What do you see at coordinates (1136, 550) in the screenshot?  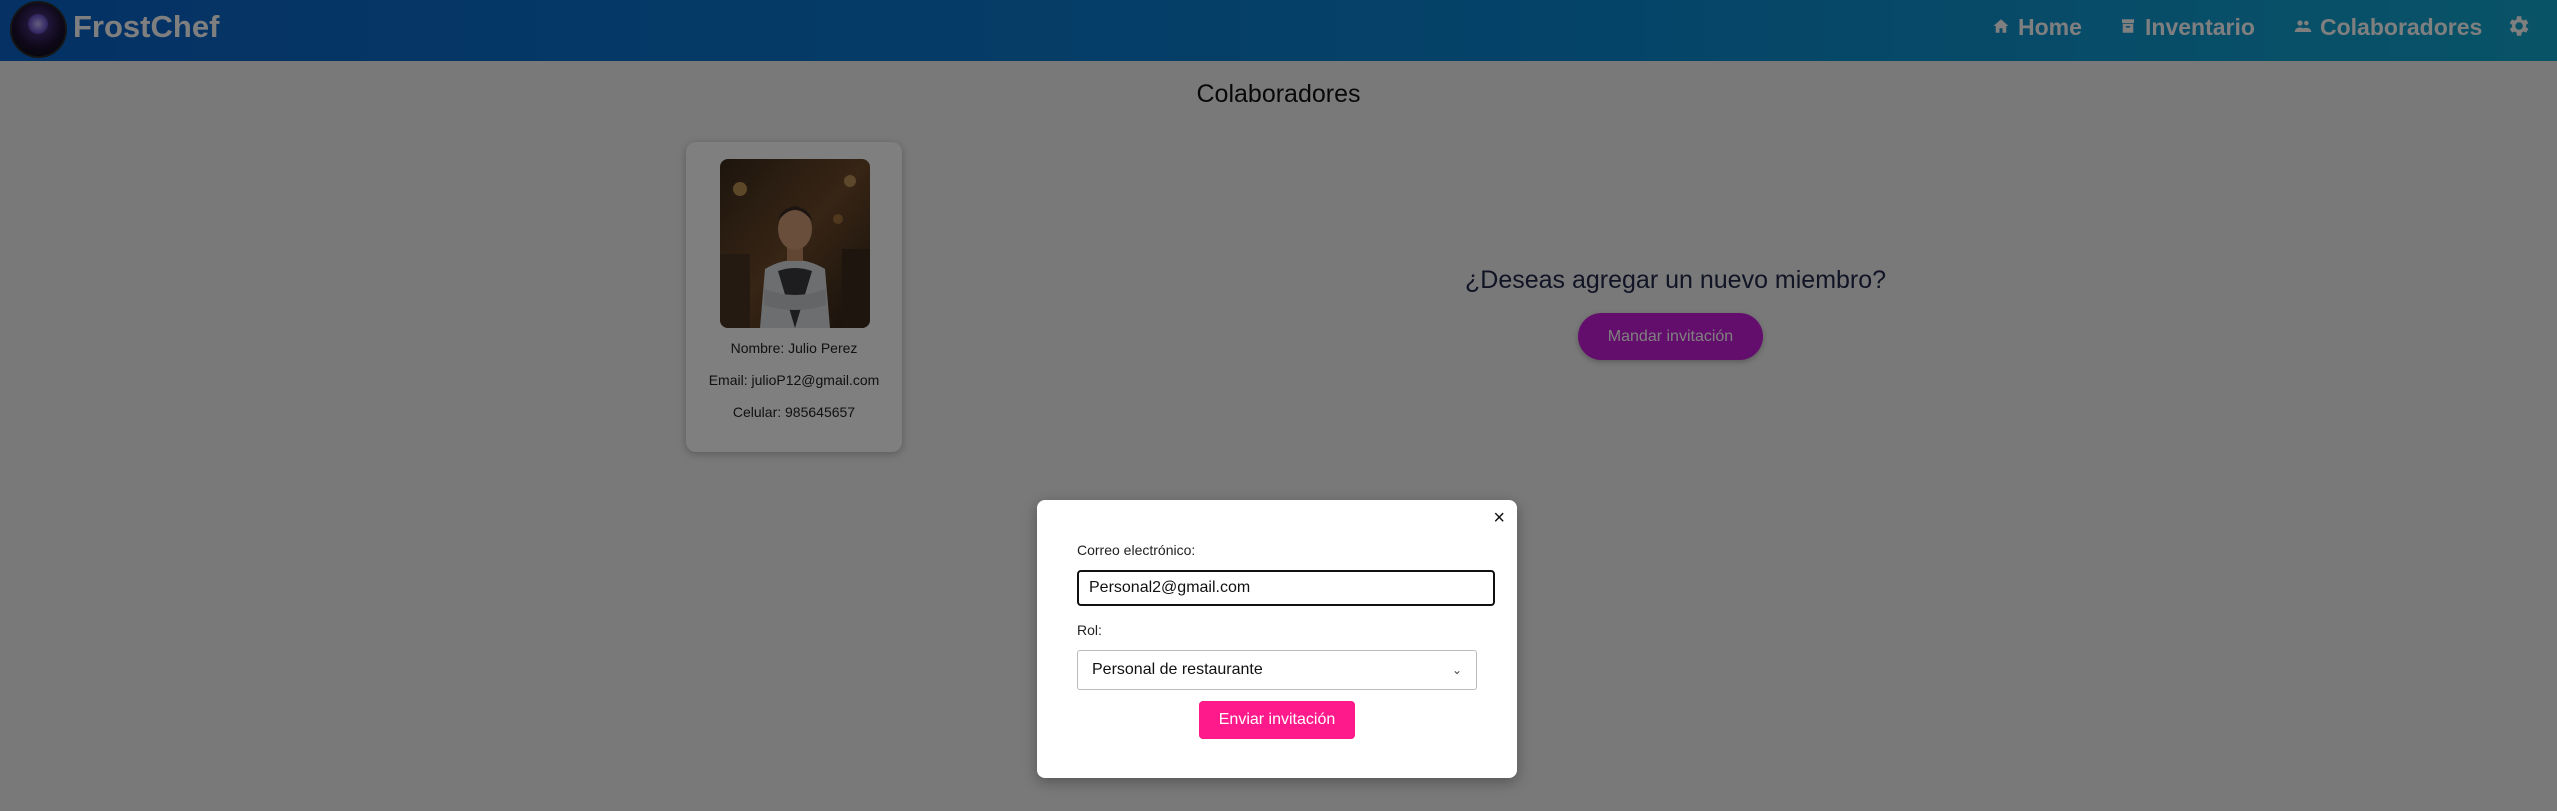 I see `email-label: Correo electrónico:` at bounding box center [1136, 550].